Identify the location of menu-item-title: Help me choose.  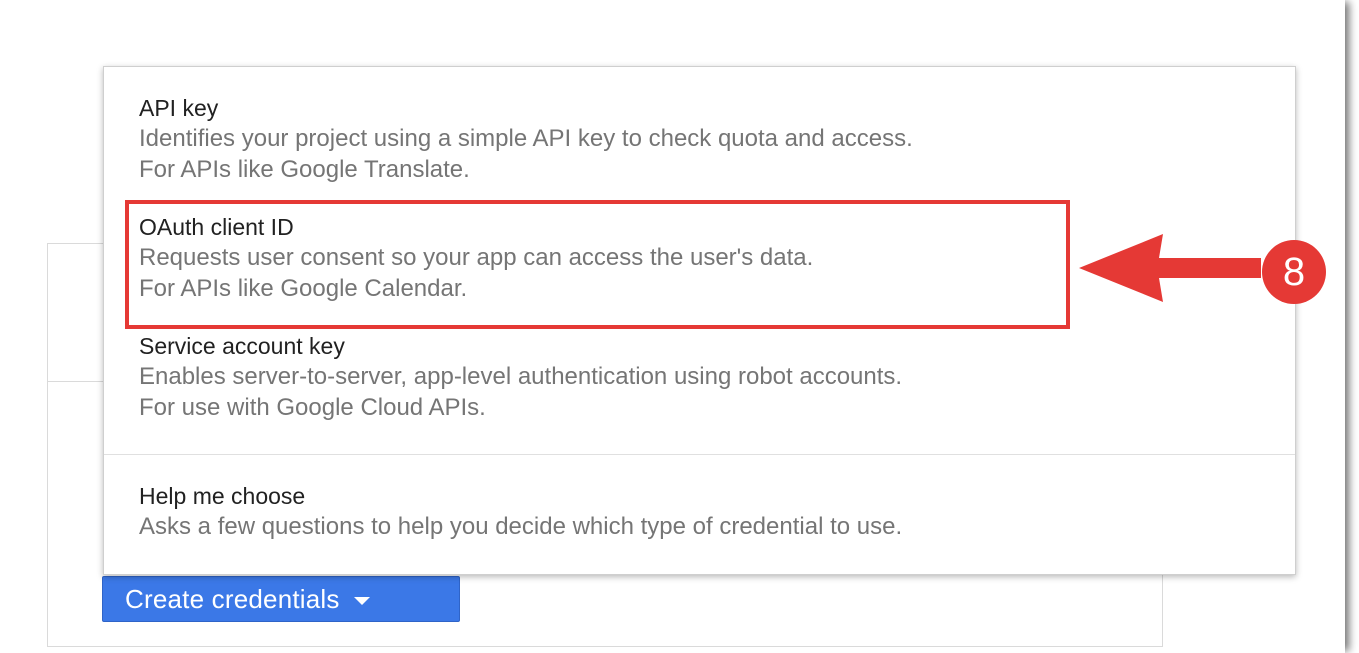
(222, 496).